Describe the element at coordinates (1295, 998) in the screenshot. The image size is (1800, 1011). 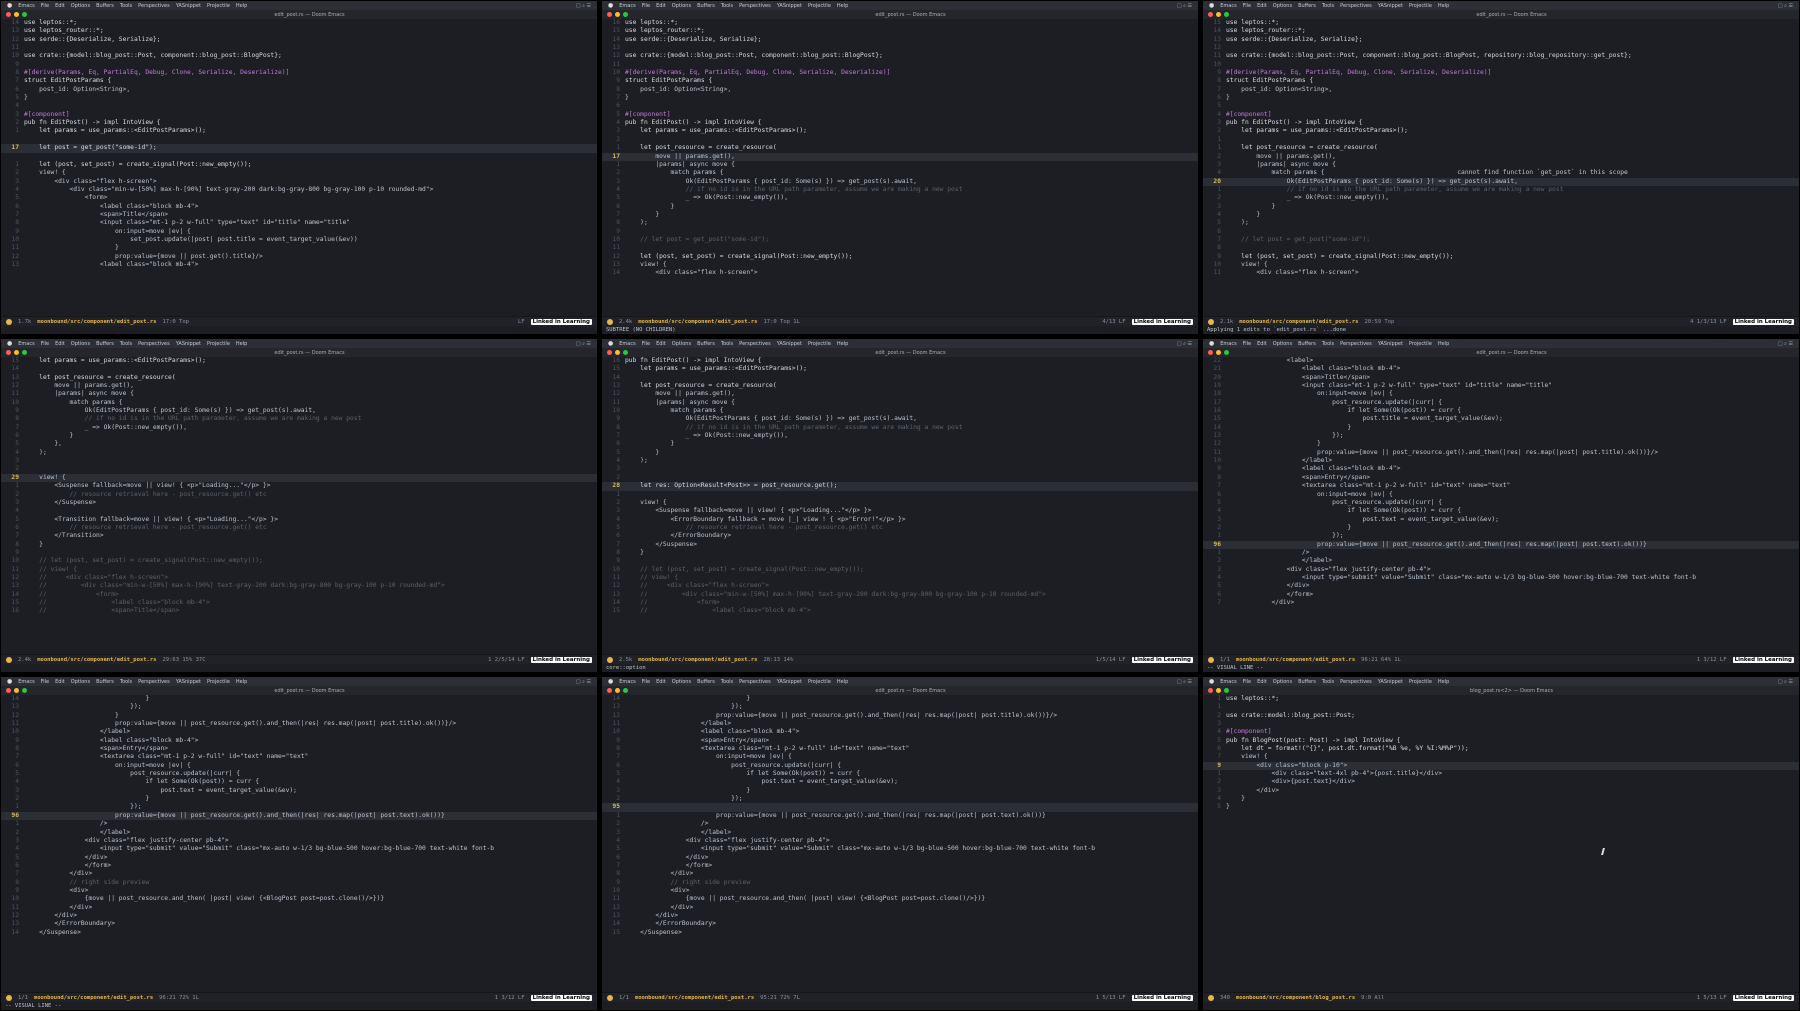
I see `buffer-file-name: moonbound/src/component/blog_post.rs` at that location.